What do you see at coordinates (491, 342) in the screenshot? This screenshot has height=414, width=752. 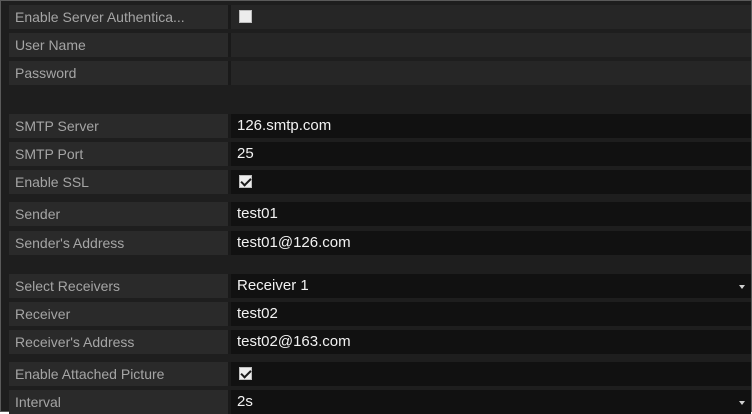 I see `receivers-address-input: test02@163.com` at bounding box center [491, 342].